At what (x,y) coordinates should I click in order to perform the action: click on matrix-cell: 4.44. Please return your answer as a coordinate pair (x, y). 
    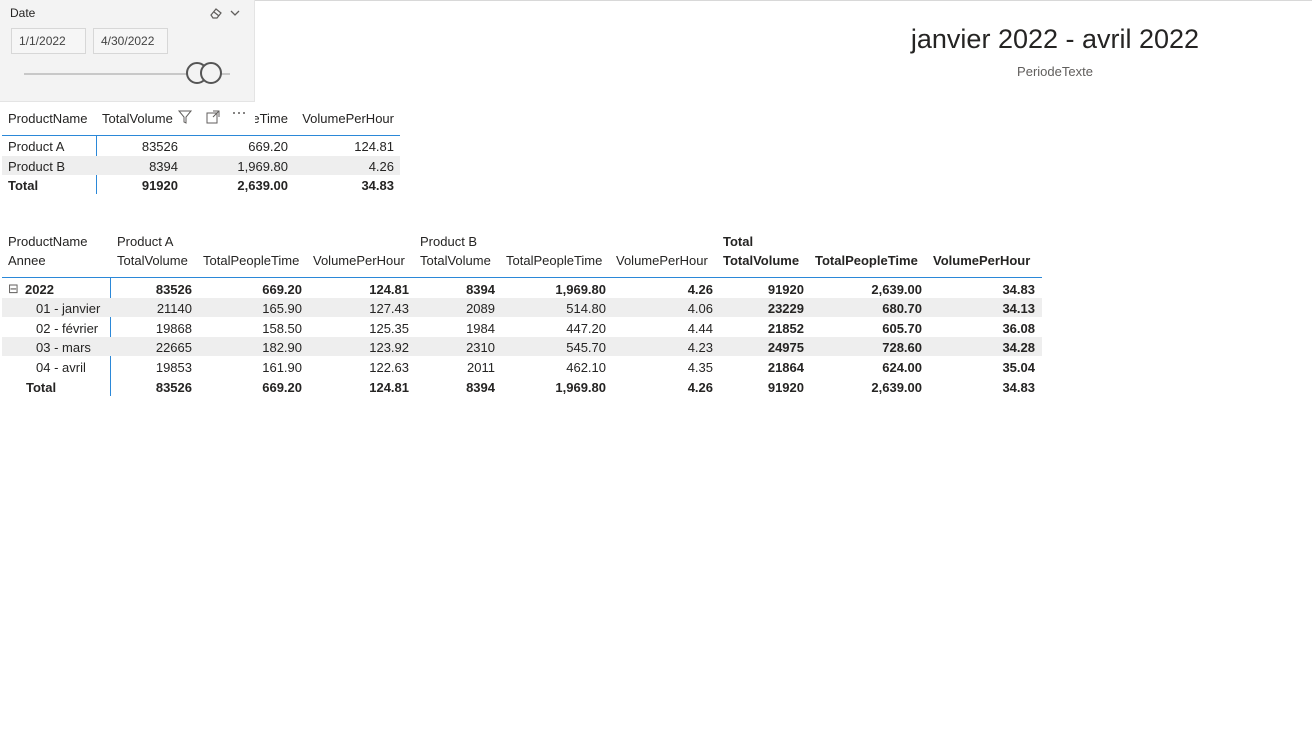
    Looking at the image, I should click on (700, 328).